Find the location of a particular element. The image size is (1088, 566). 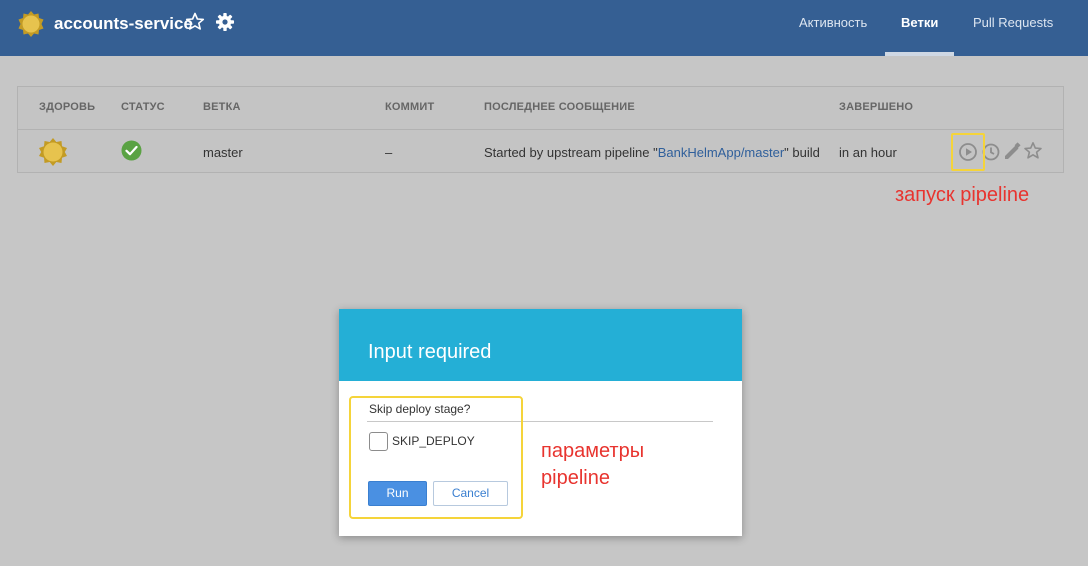

column-header-health: ЗДОРОВЬ is located at coordinates (67, 107).